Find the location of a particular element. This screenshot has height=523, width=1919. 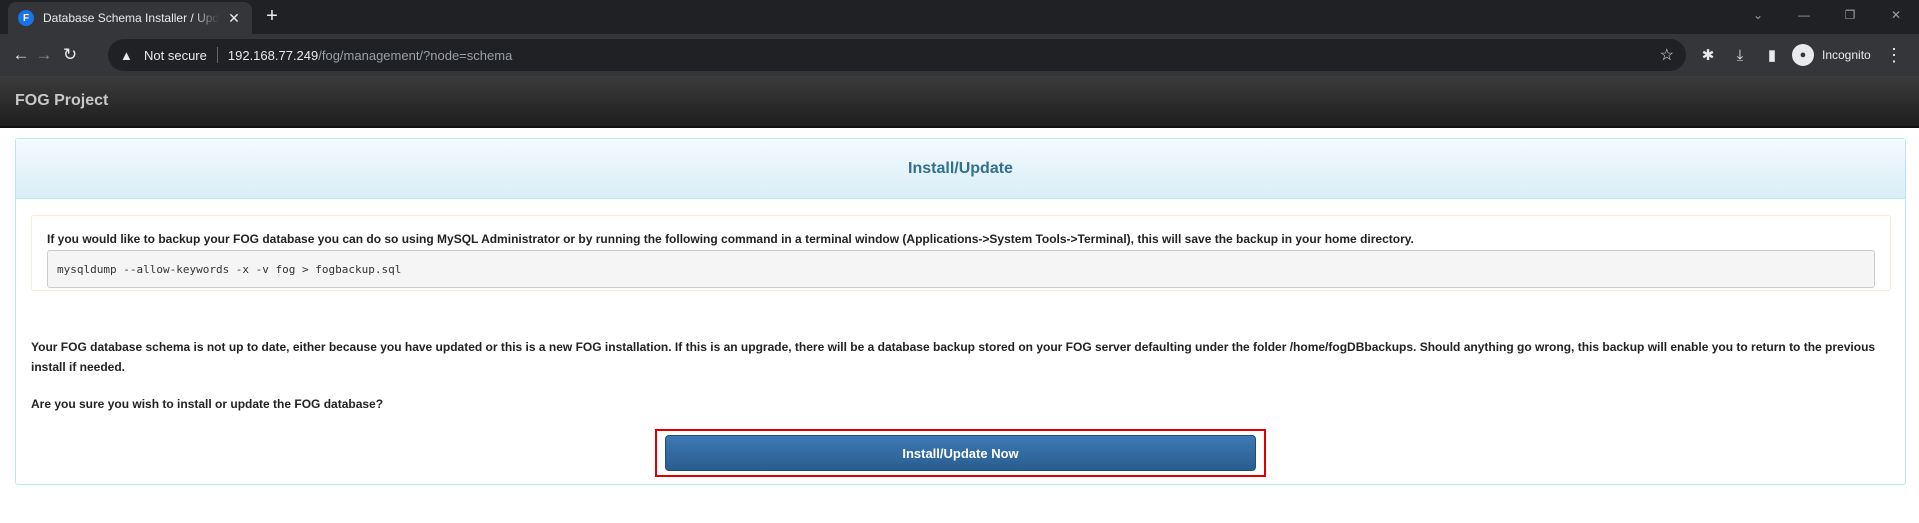

incognito-profile: ● Incognito is located at coordinates (1831, 55).